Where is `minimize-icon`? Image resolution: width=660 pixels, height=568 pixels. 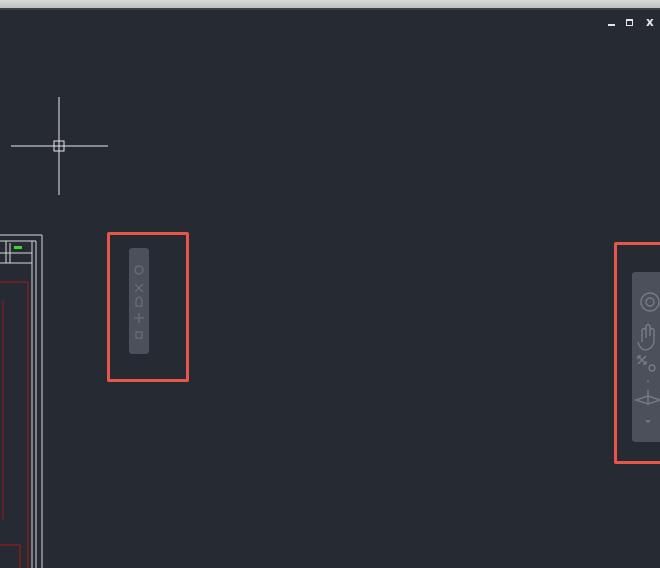 minimize-icon is located at coordinates (611, 25).